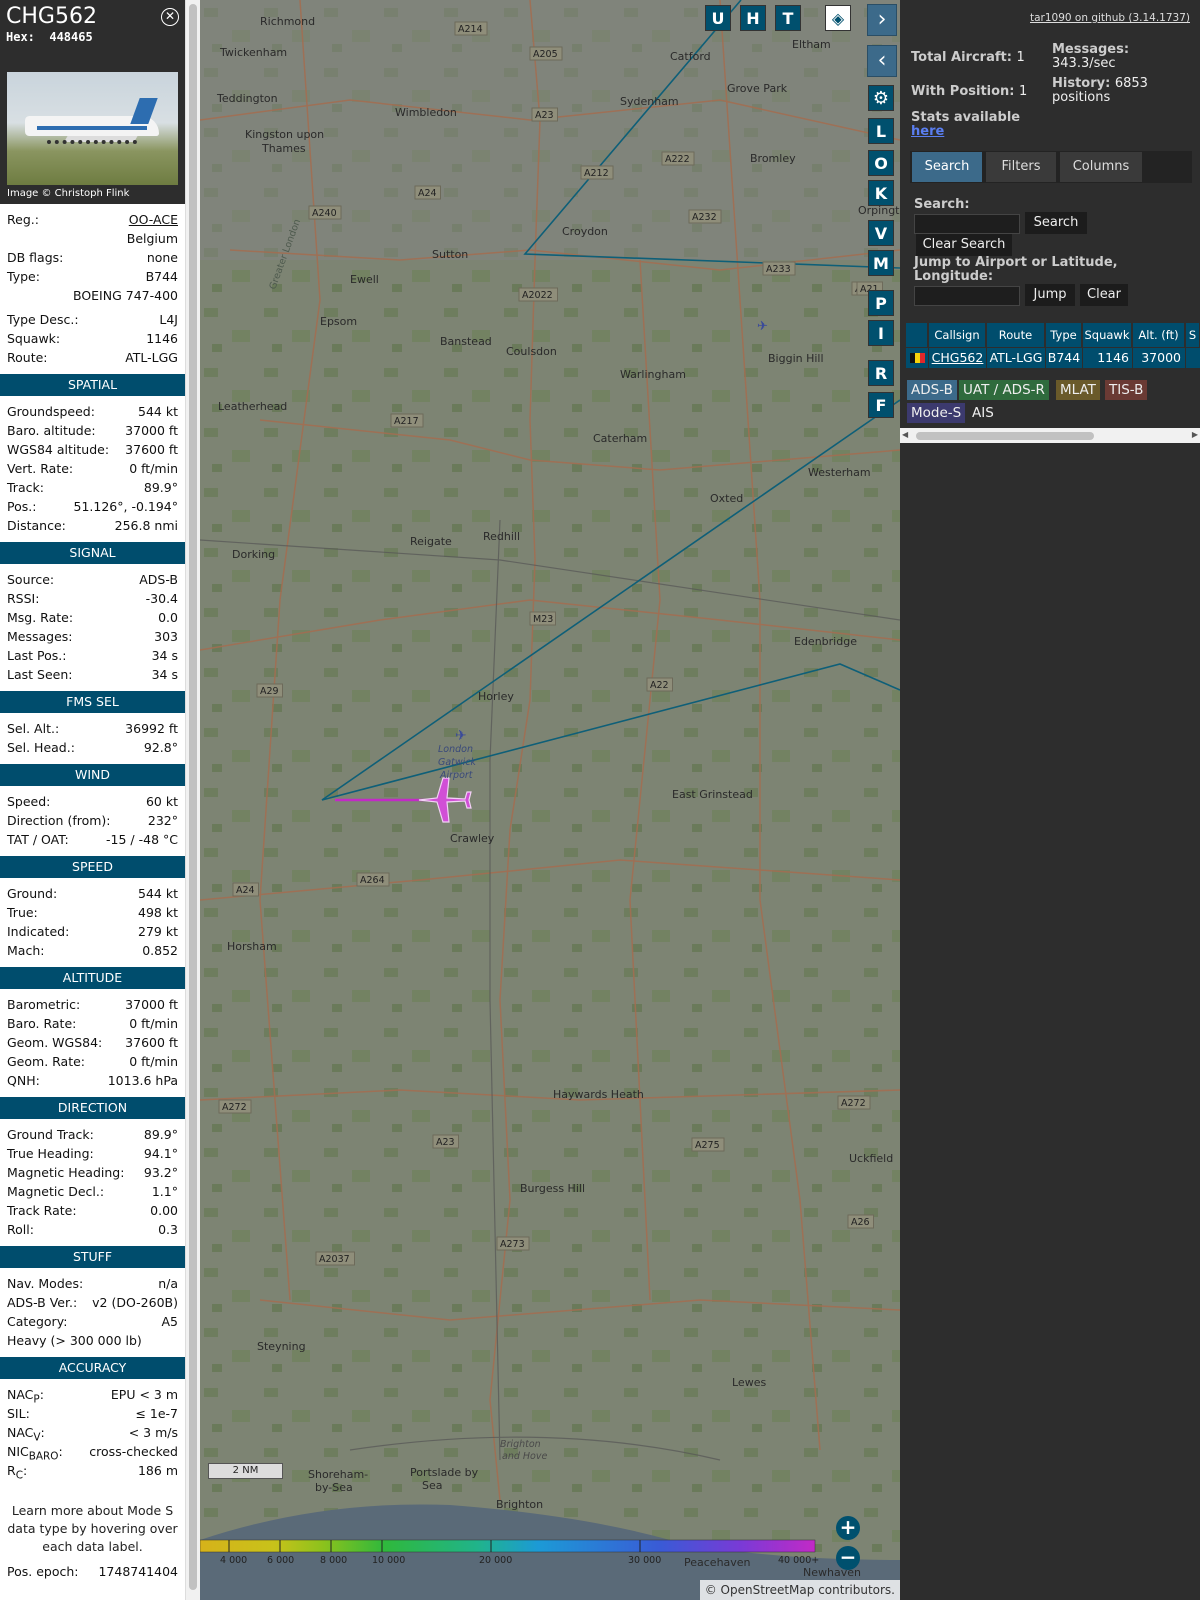 The width and height of the screenshot is (1200, 1600). What do you see at coordinates (166, 636) in the screenshot?
I see `info-value: 303` at bounding box center [166, 636].